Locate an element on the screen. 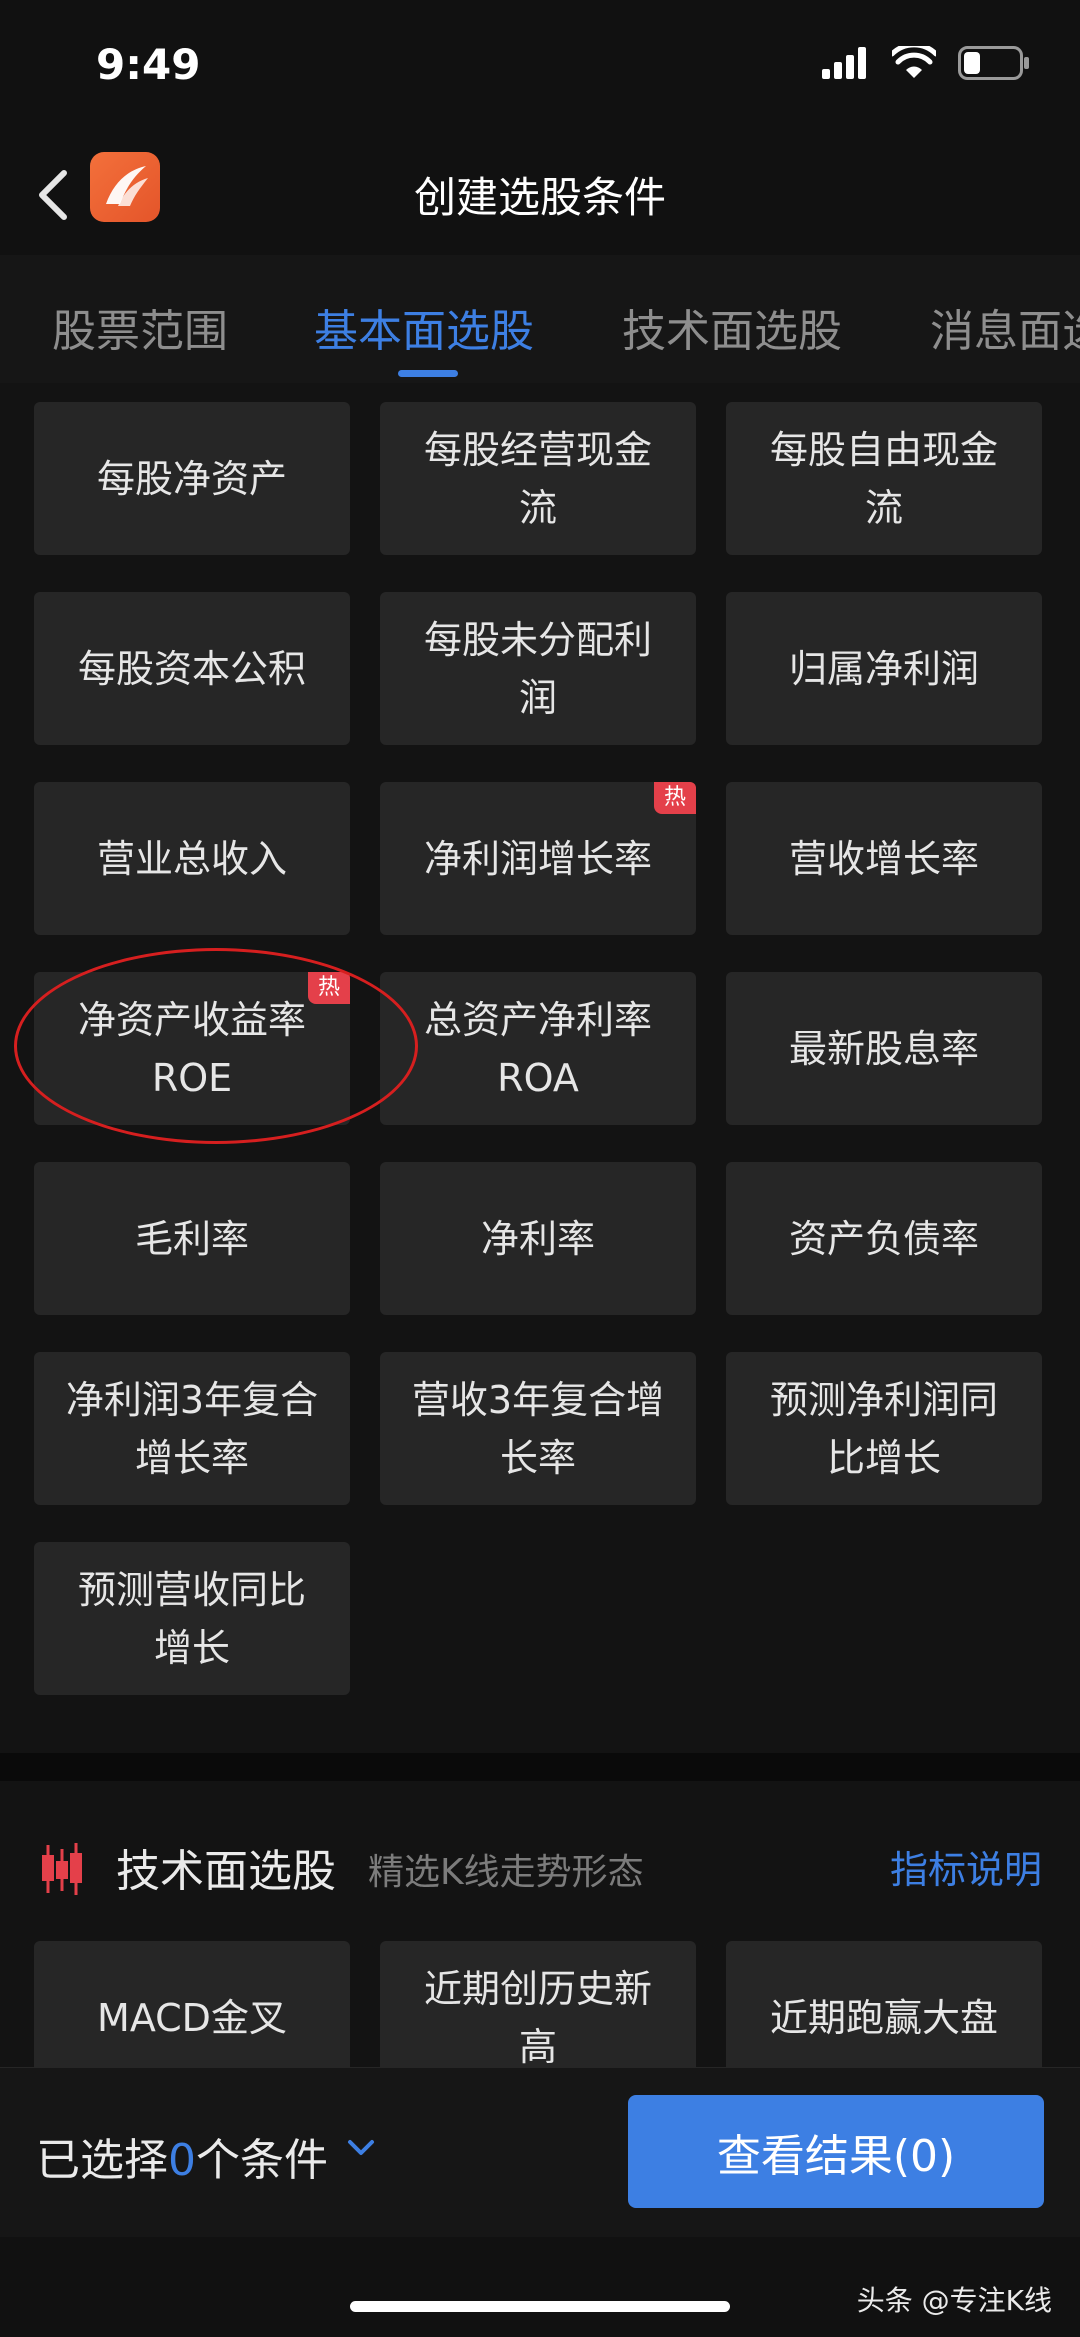  condition-item: 预测营收同比增长 is located at coordinates (192, 1618).